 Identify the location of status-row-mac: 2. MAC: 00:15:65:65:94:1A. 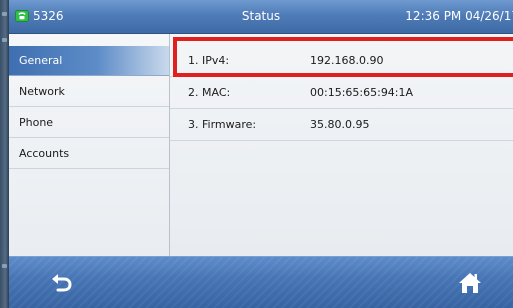
(341, 93).